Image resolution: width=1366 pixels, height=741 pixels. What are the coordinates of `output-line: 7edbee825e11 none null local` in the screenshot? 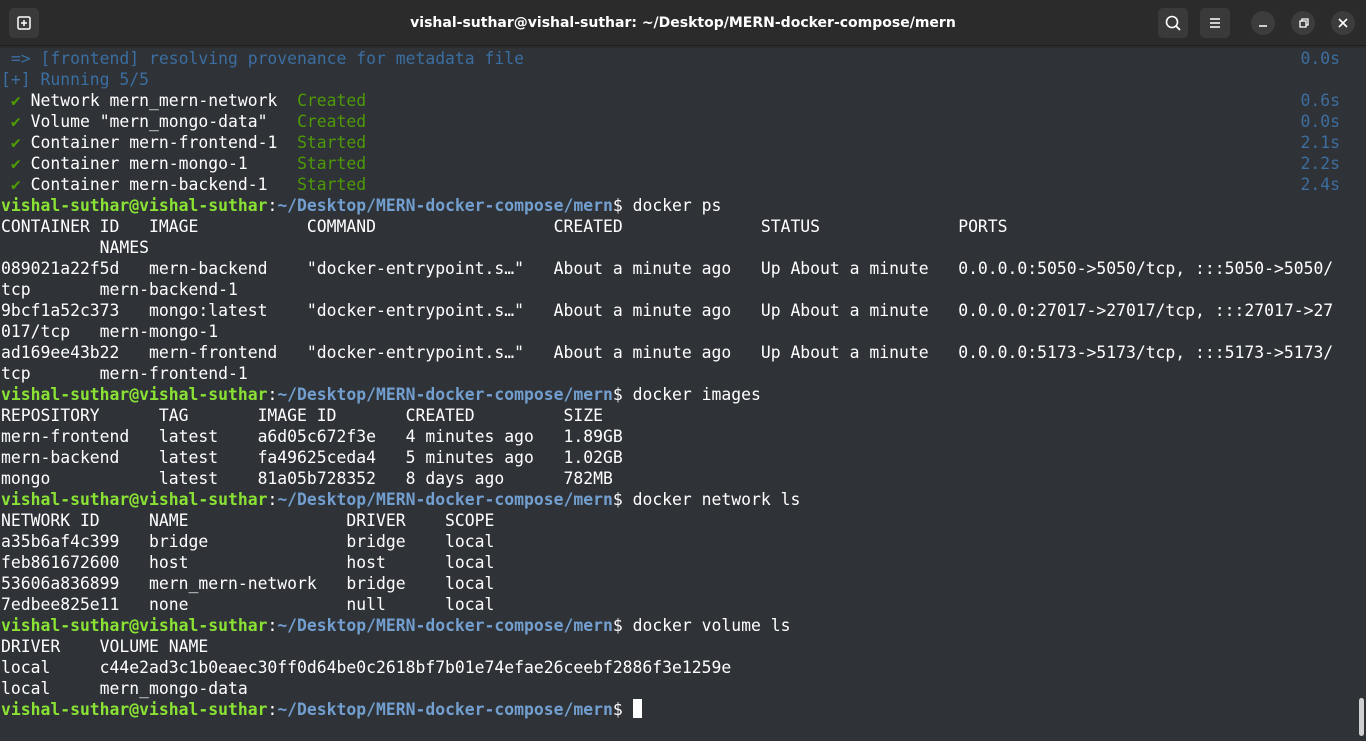 It's located at (248, 604).